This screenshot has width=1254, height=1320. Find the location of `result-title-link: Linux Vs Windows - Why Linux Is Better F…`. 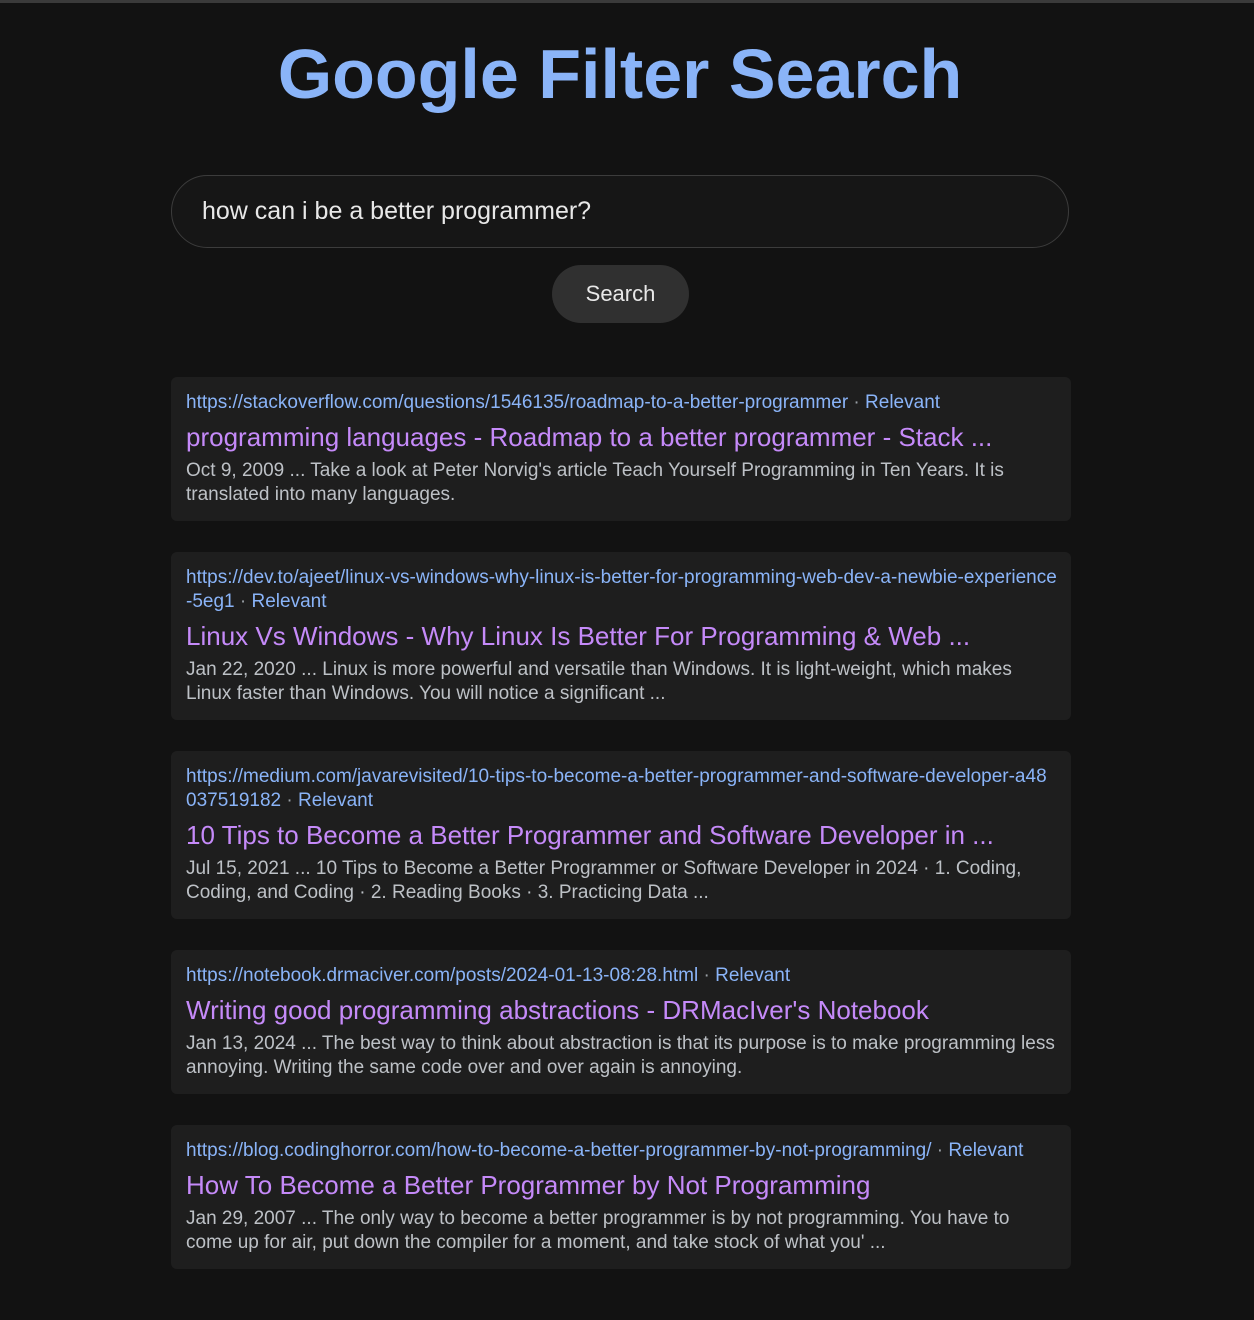

result-title-link: Linux Vs Windows - Why Linux Is Better F… is located at coordinates (621, 636).